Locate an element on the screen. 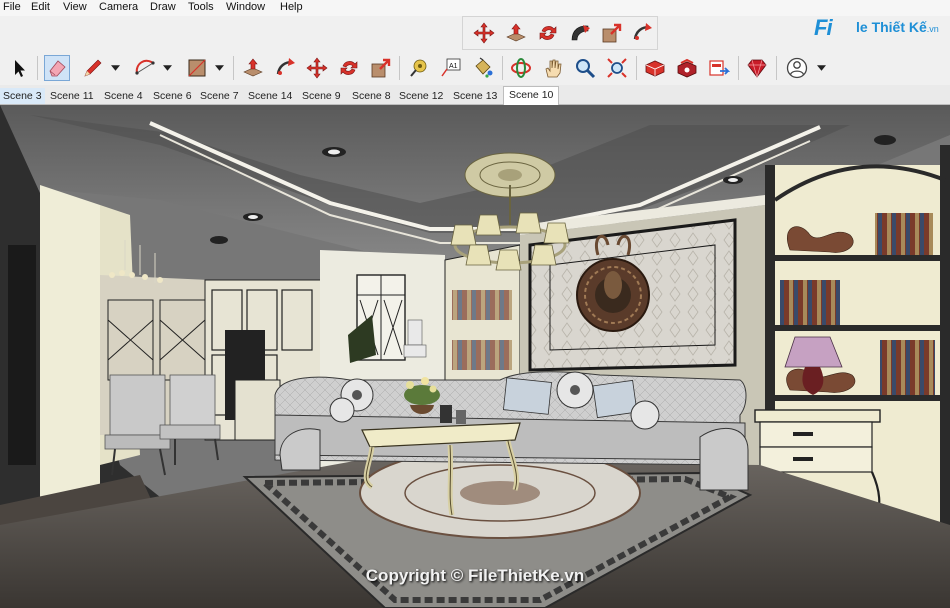 This screenshot has height=608, width=950. floating-toolbar is located at coordinates (560, 33).